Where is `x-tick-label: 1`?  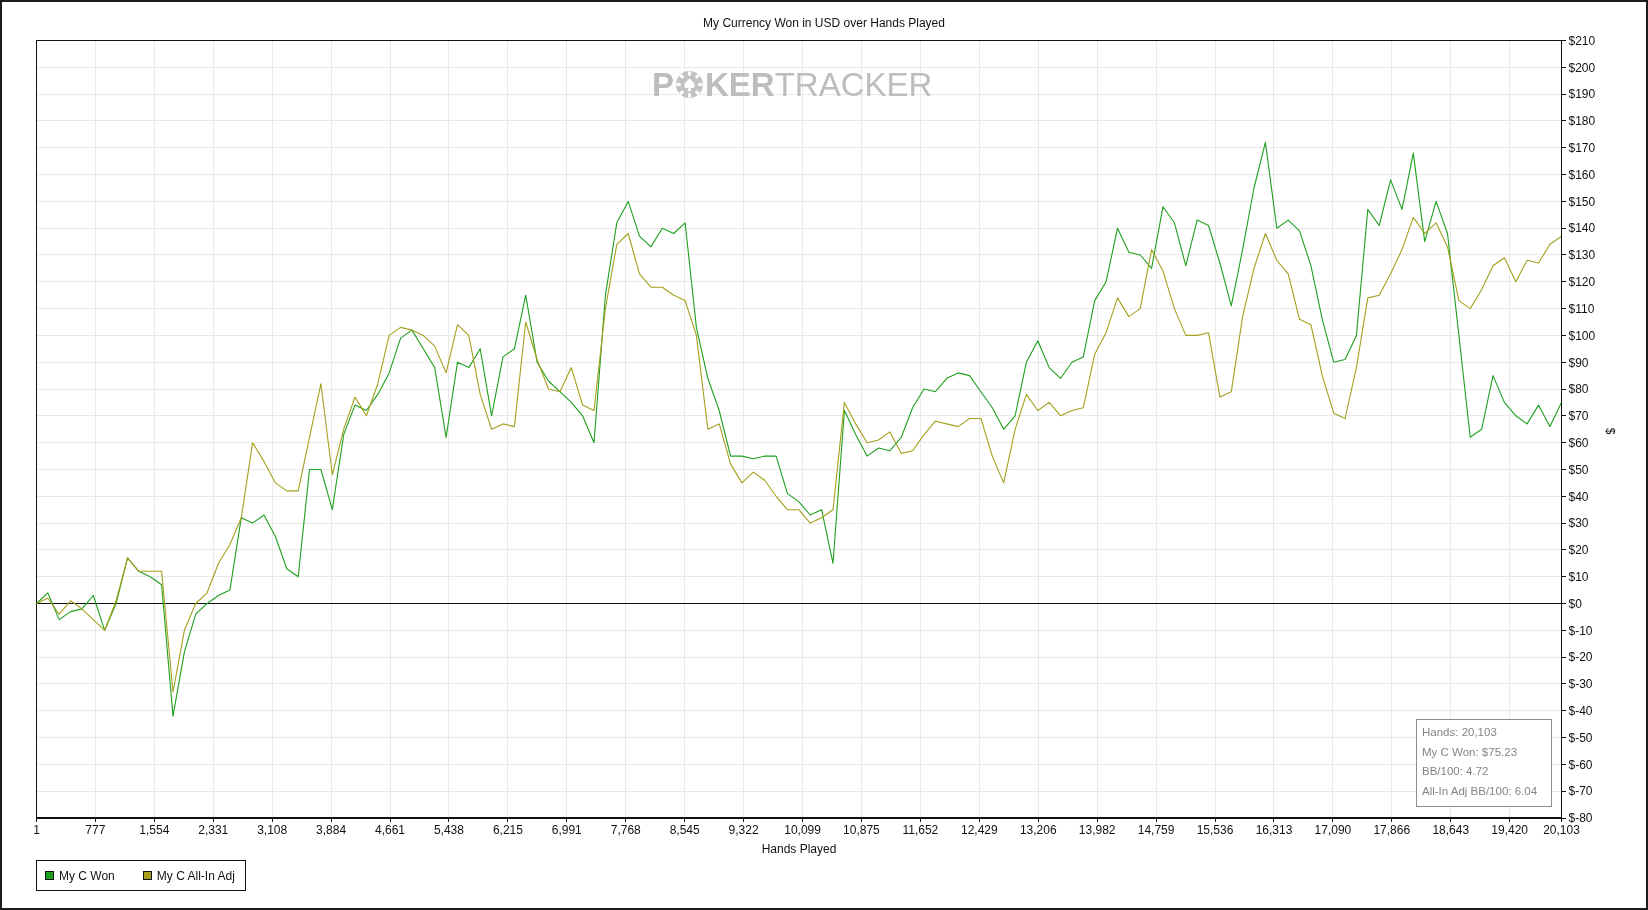 x-tick-label: 1 is located at coordinates (36, 829).